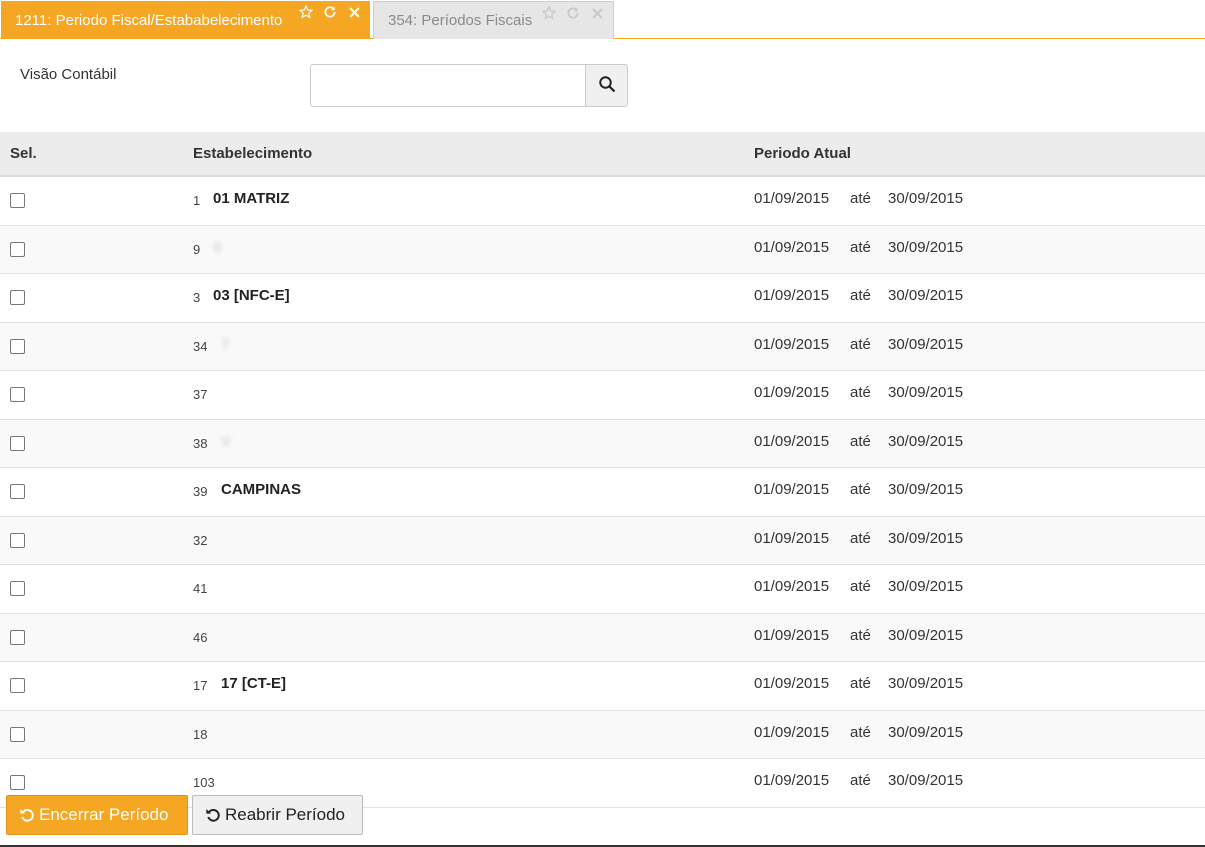 This screenshot has height=847, width=1205. What do you see at coordinates (602, 734) in the screenshot?
I see `table-row: 18 01/09/2015 até 30/09/2015` at bounding box center [602, 734].